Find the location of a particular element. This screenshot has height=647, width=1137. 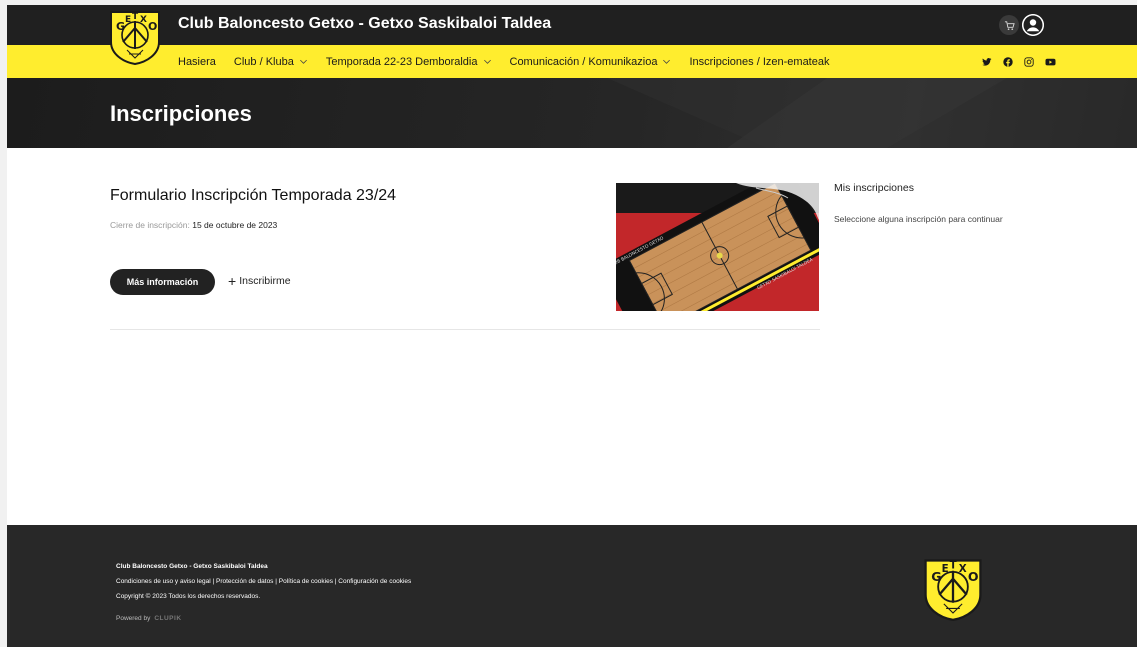

club-logo: G E T X O is located at coordinates (135, 37).